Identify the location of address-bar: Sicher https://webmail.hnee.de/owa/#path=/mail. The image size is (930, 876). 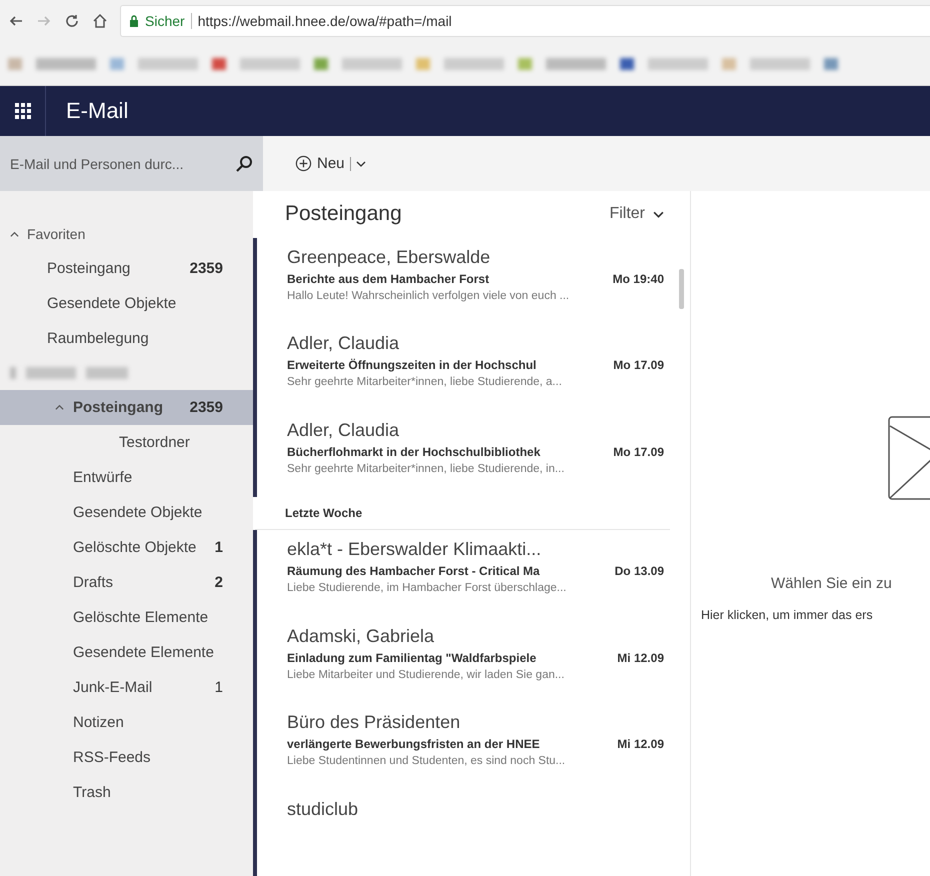
(525, 21).